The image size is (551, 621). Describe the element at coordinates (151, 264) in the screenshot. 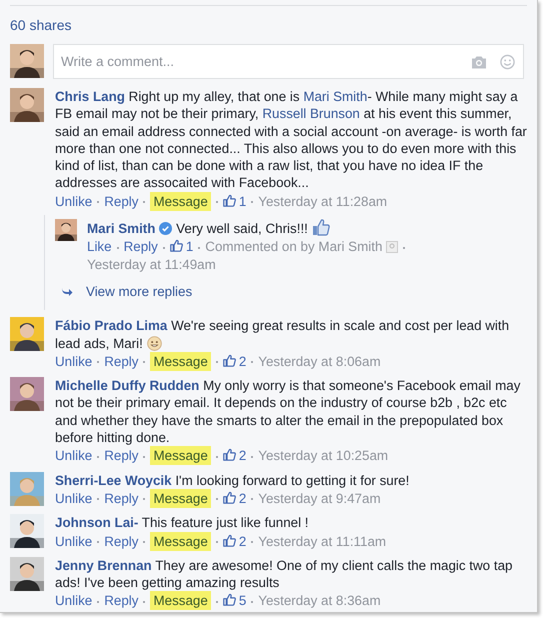

I see `timestamp: Yesterday at 11:49am` at that location.